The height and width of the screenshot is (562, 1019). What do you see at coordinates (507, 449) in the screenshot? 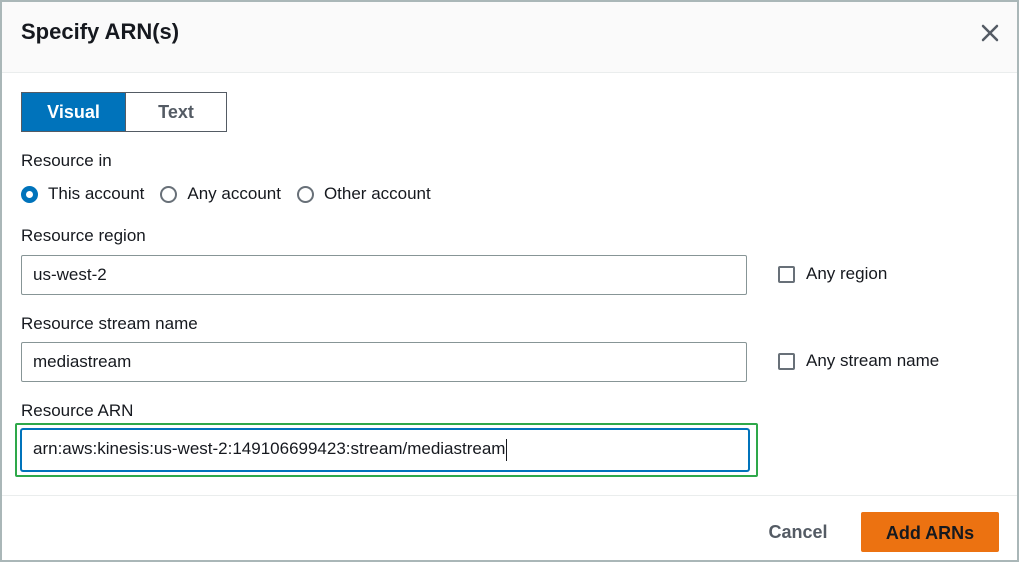
I see `text-caret` at bounding box center [507, 449].